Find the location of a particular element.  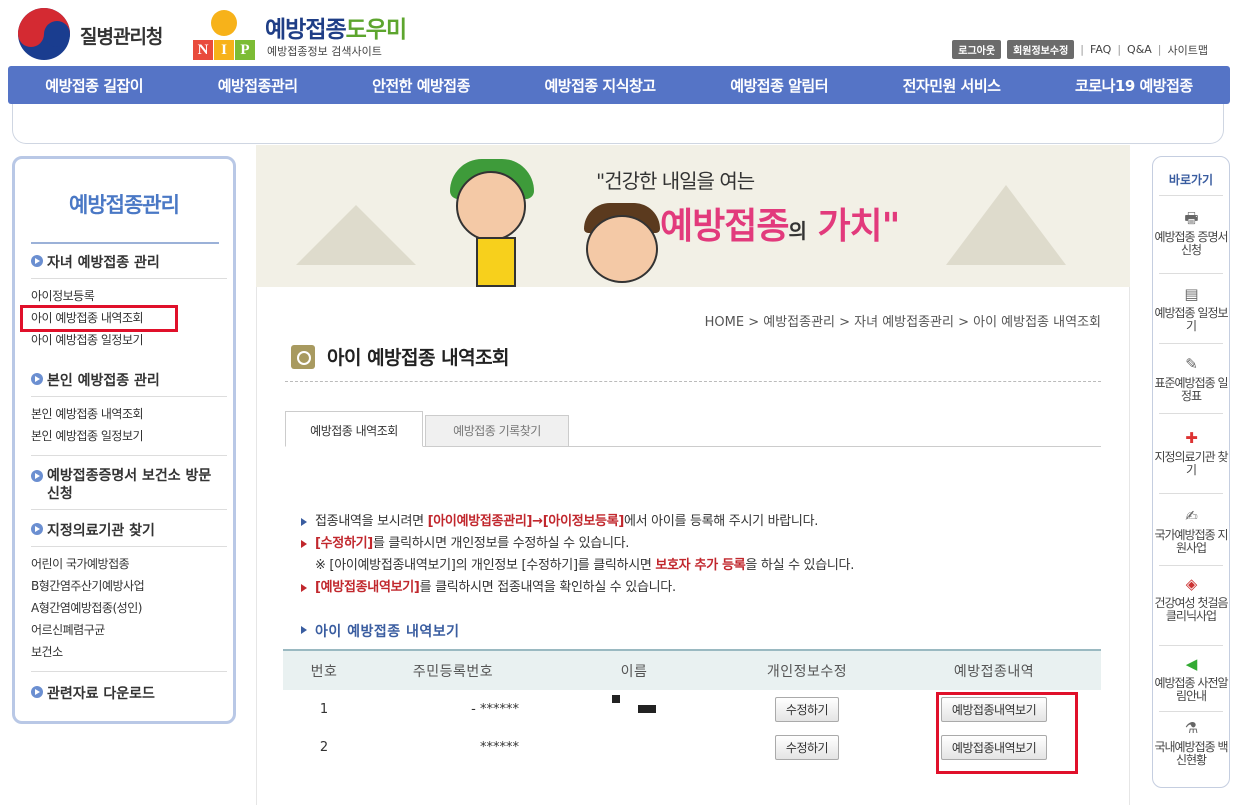

quick-item-vaccine-status: ⚗ 국내예방접종 백신현황 is located at coordinates (1191, 743).